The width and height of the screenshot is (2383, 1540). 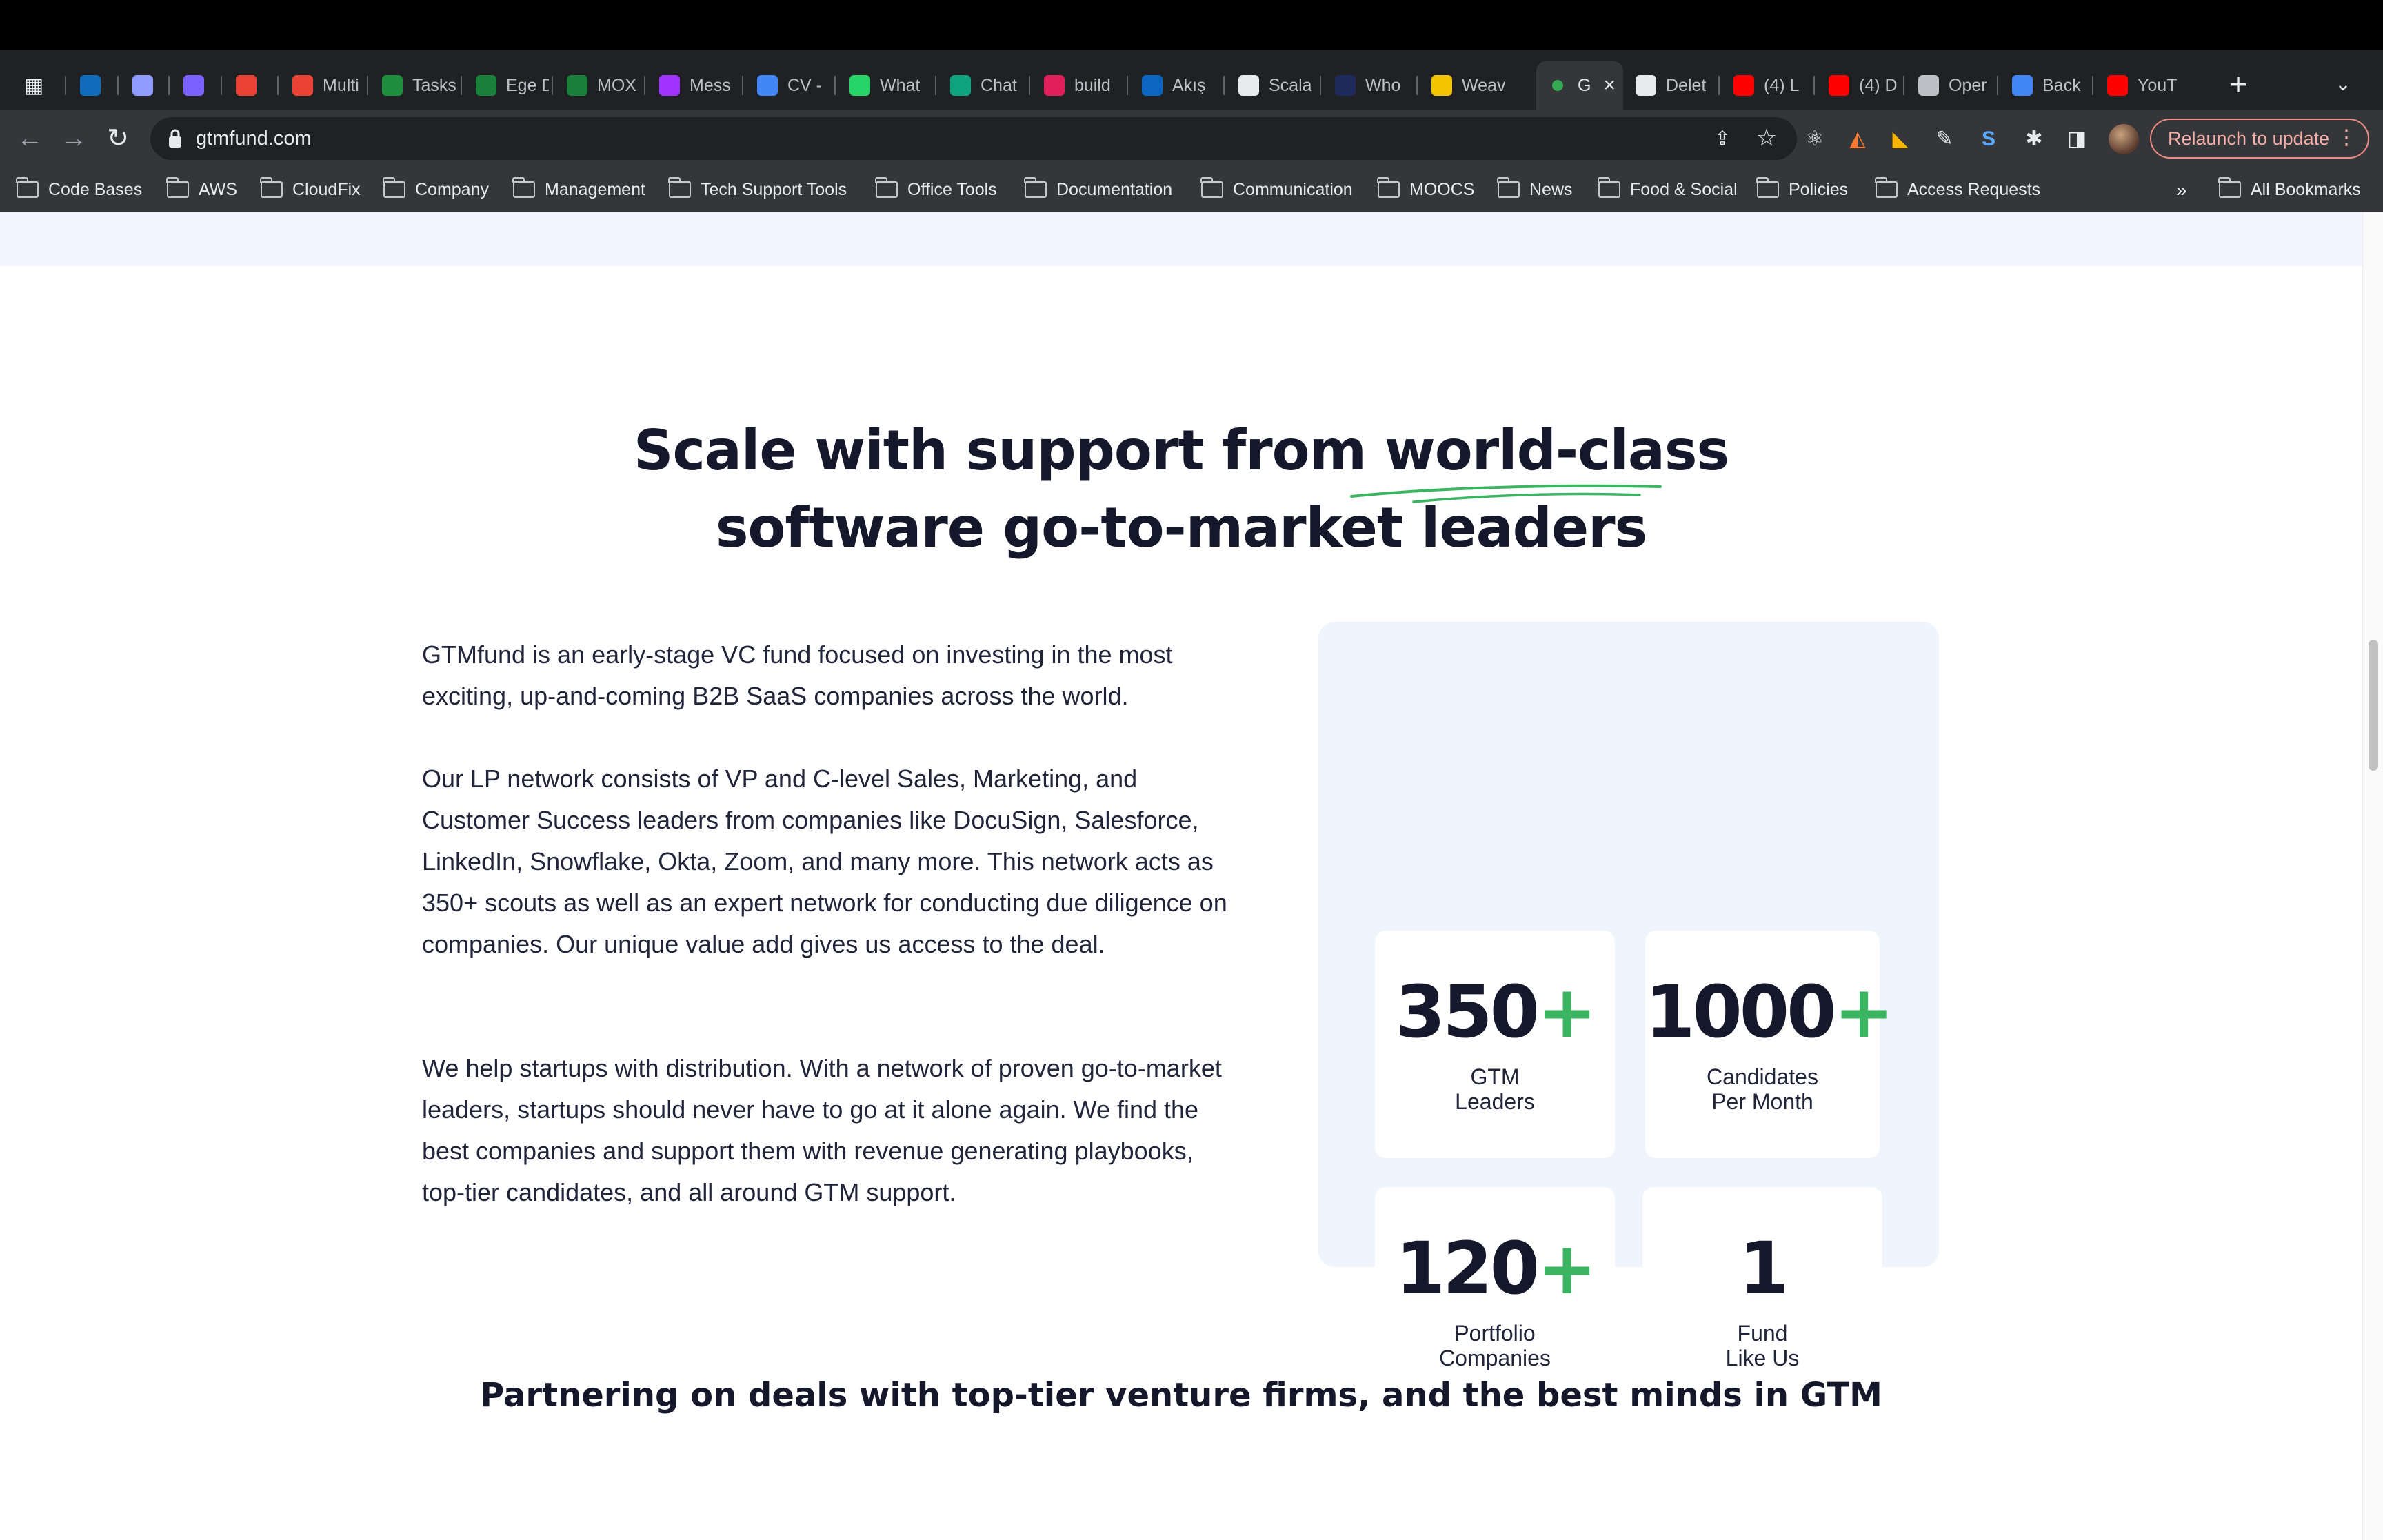 I want to click on bookmark-folder: News, so click(x=1535, y=189).